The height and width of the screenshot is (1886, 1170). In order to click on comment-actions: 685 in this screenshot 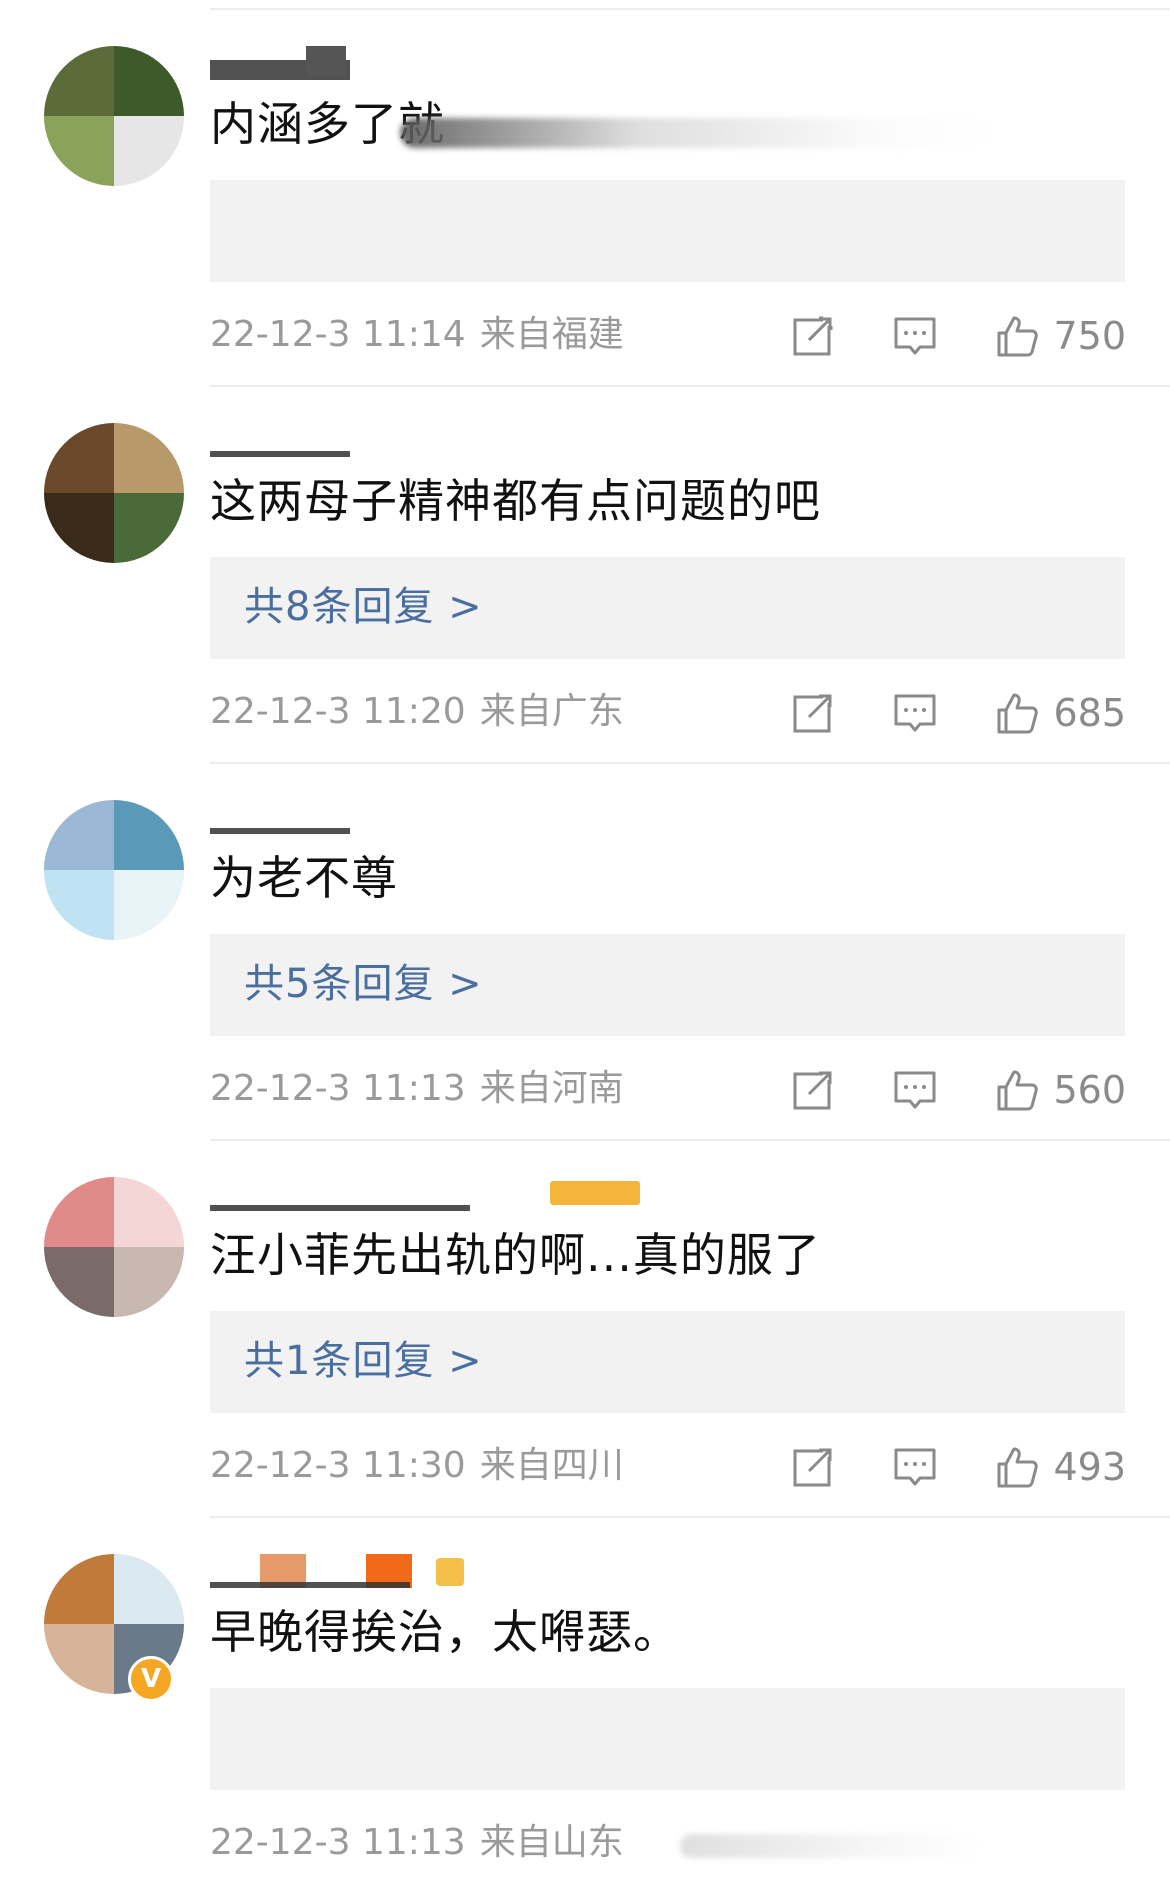, I will do `click(929, 713)`.